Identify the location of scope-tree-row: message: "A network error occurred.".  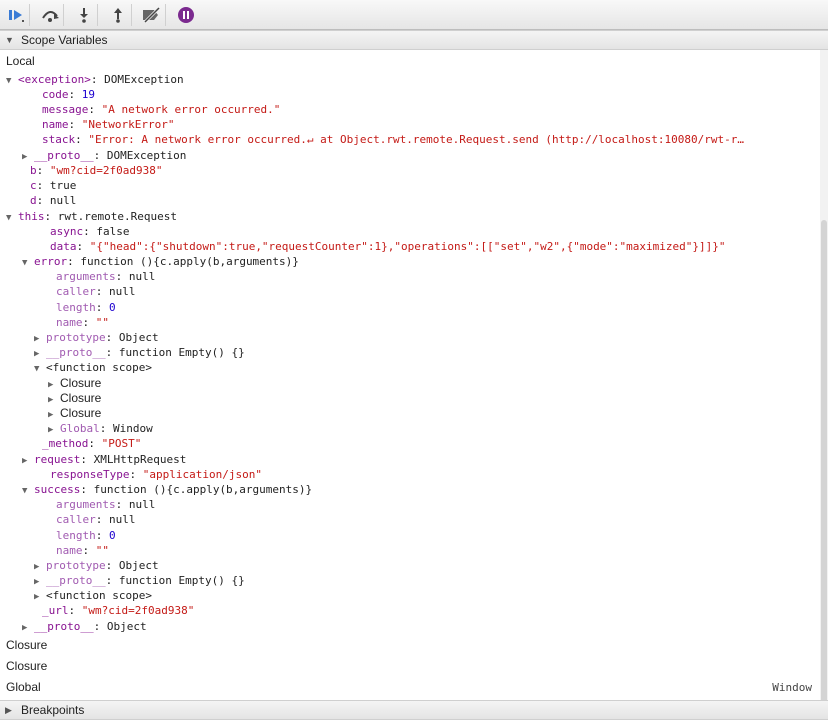
(161, 109).